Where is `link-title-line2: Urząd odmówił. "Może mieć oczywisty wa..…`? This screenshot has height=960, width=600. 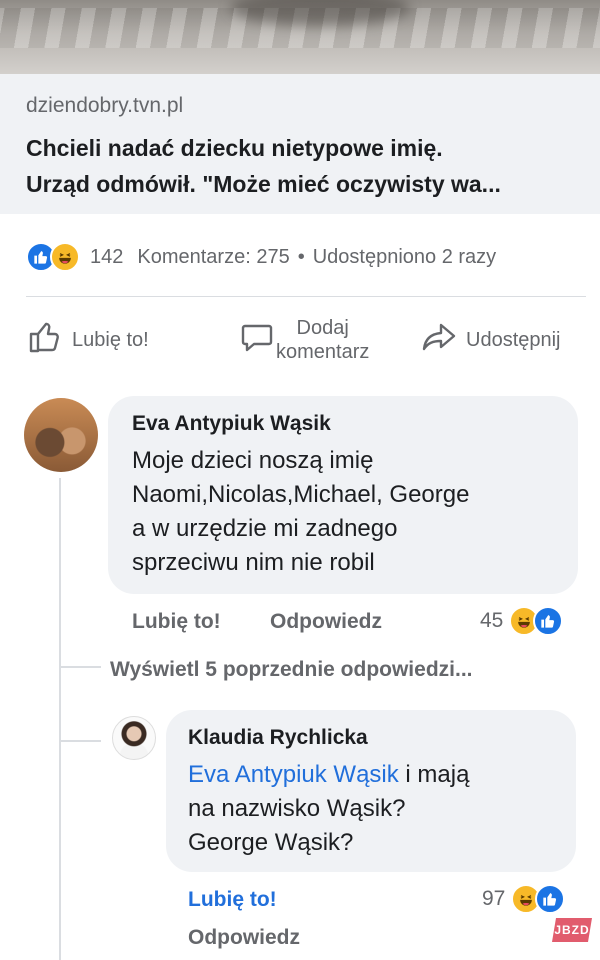
link-title-line2: Urząd odmówił. "Może mieć oczywisty wa..… is located at coordinates (263, 184).